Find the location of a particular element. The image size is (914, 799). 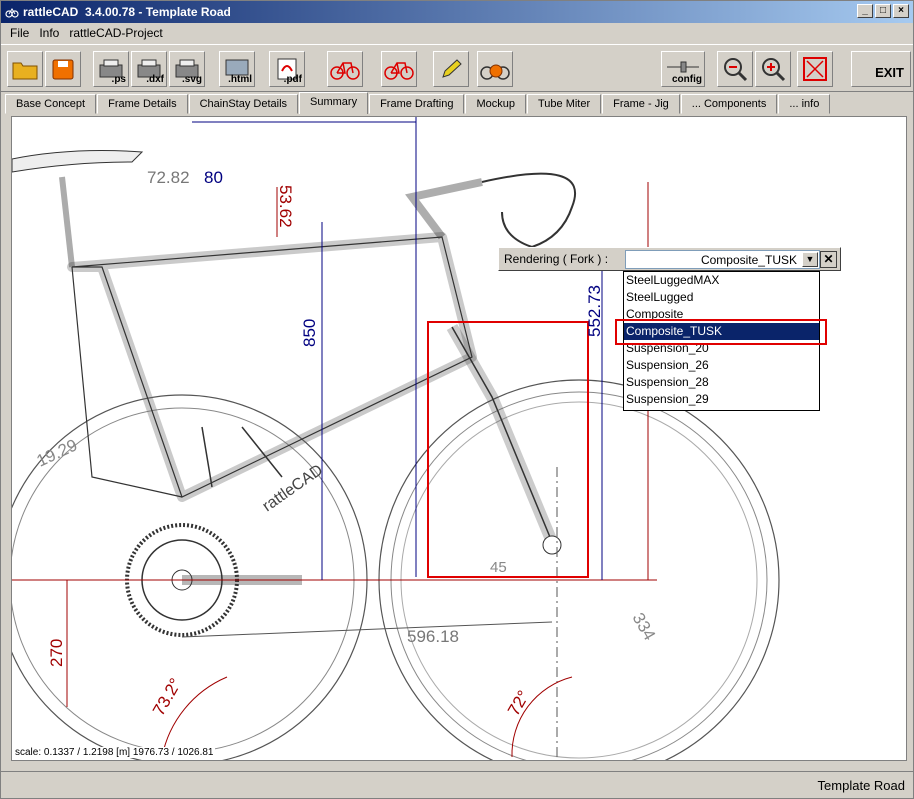

dim-53-62: 53.62 is located at coordinates (285, 206).